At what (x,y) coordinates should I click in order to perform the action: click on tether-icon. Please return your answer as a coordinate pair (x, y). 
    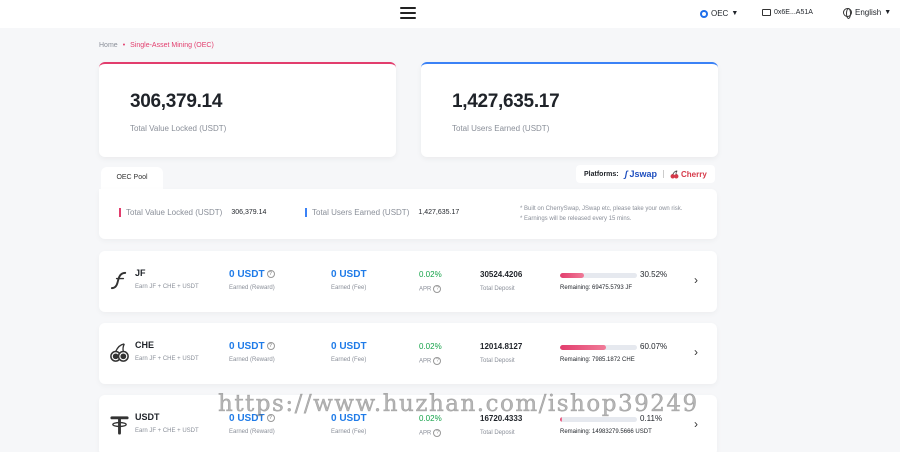
    Looking at the image, I should click on (119, 425).